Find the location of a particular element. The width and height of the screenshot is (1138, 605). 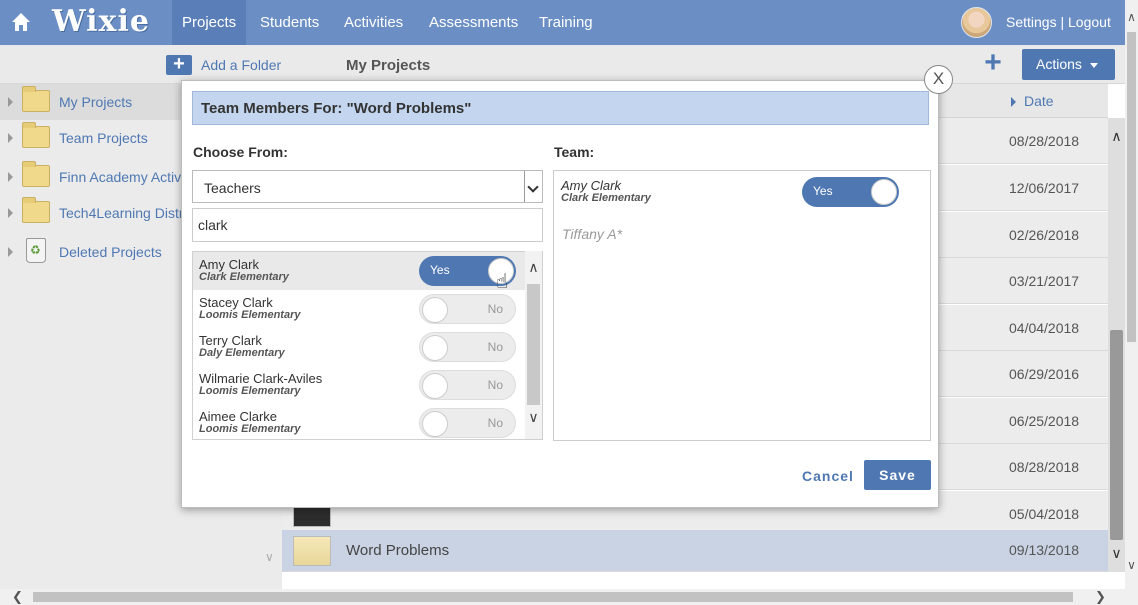

wixie-logo: Wixie is located at coordinates (101, 21).